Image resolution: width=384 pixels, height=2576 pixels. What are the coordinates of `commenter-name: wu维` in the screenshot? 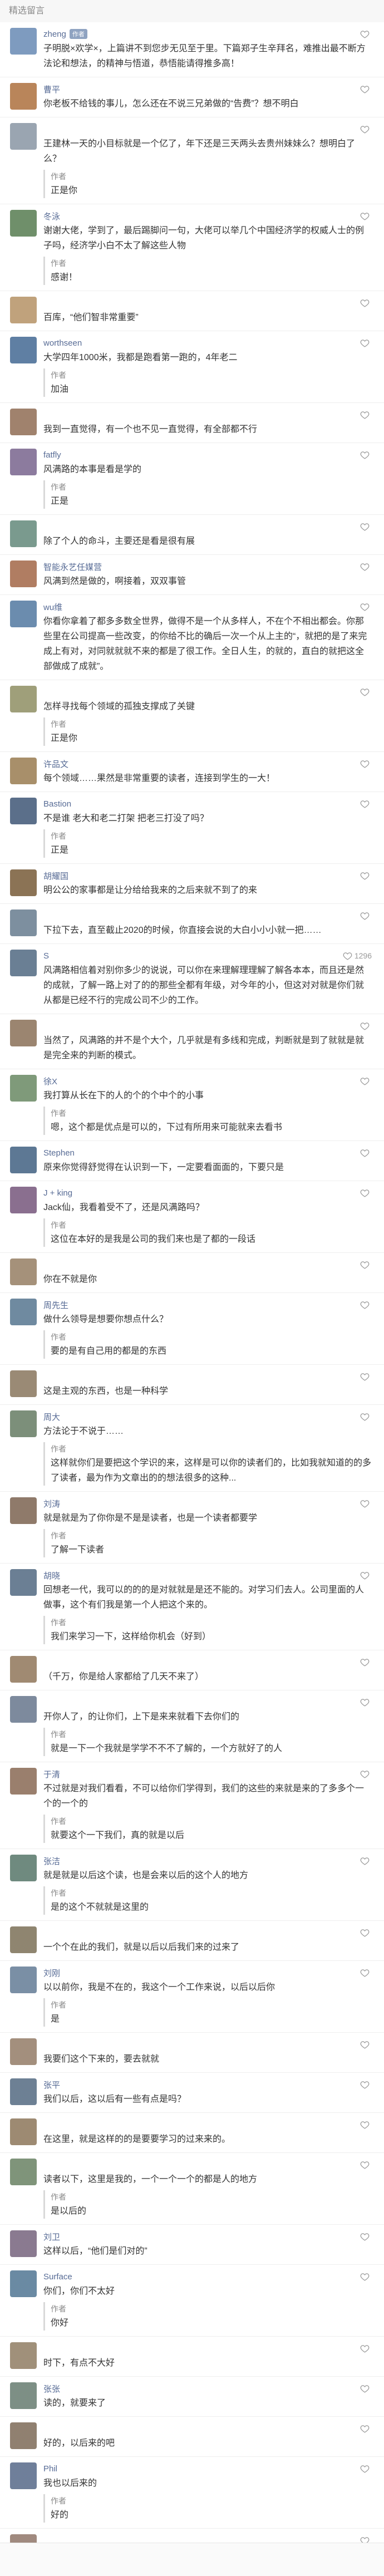 It's located at (52, 607).